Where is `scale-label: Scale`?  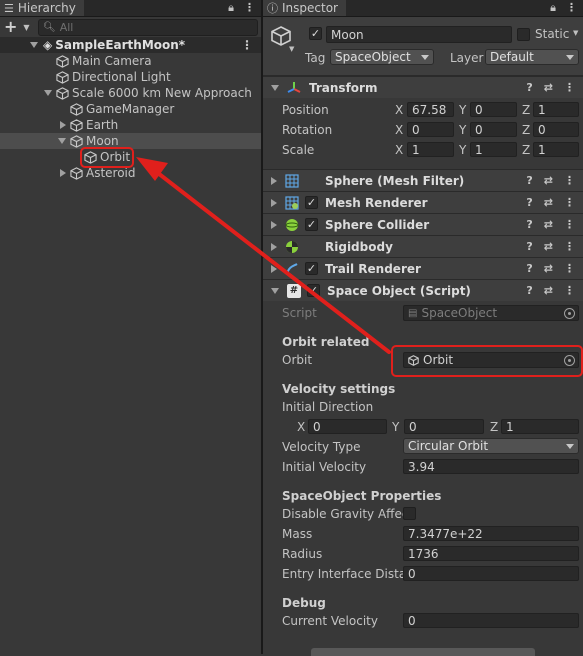 scale-label: Scale is located at coordinates (298, 150).